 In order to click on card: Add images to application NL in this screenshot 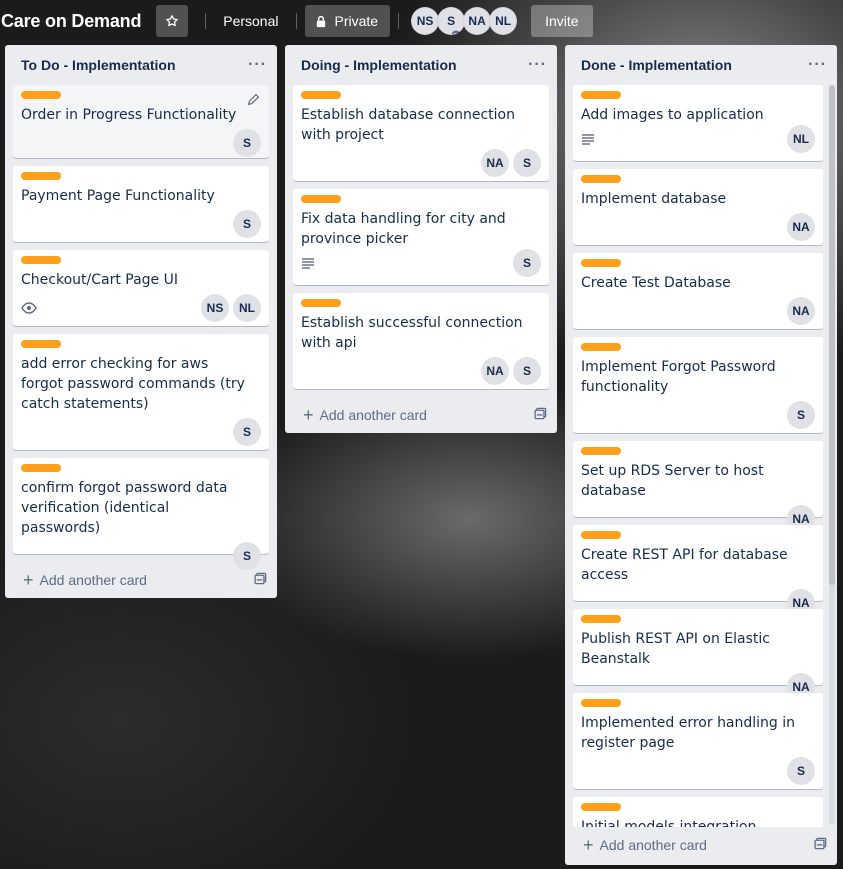, I will do `click(698, 123)`.